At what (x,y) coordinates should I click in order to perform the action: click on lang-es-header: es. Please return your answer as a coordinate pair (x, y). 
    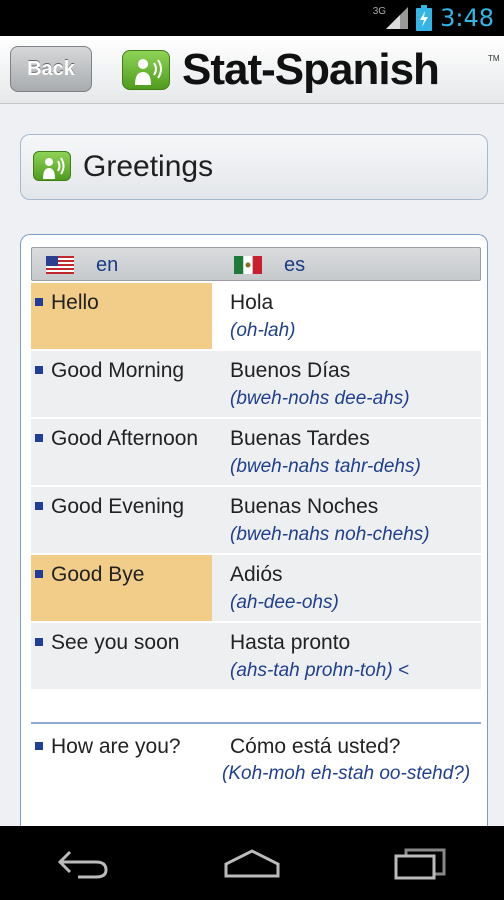
    Looking at the image, I should click on (269, 265).